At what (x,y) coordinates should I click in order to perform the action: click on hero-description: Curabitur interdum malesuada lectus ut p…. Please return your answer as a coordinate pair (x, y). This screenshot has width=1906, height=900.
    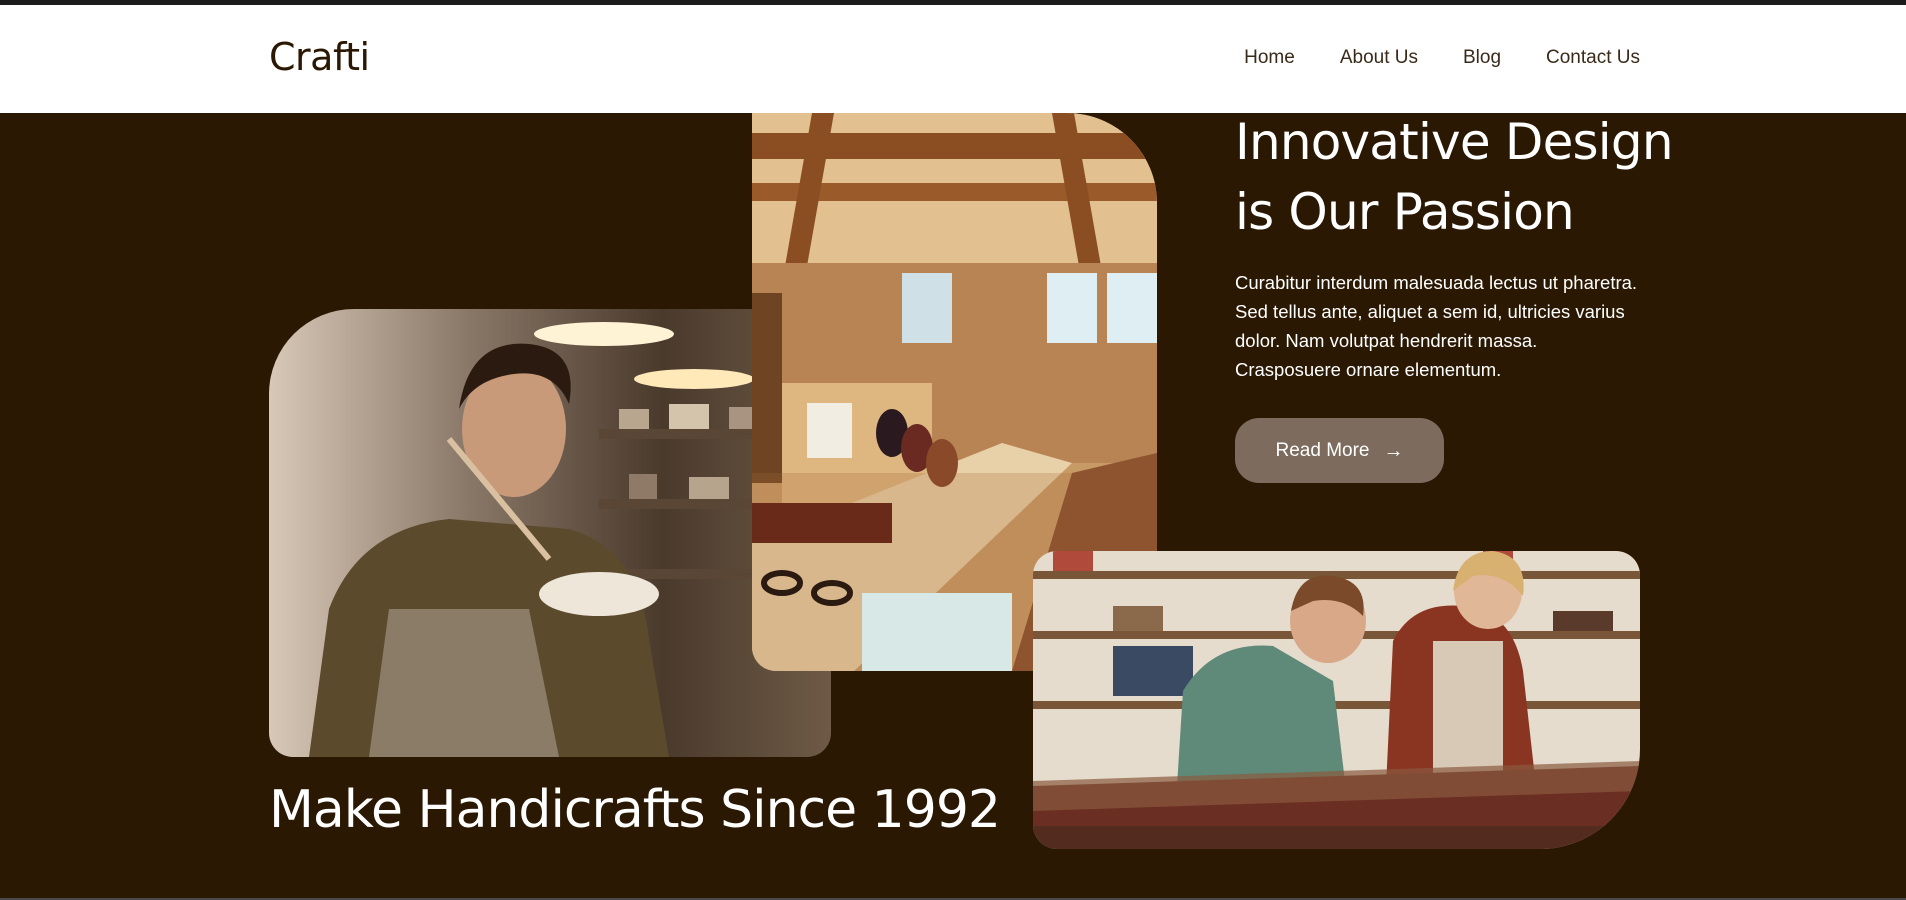
    Looking at the image, I should click on (1436, 326).